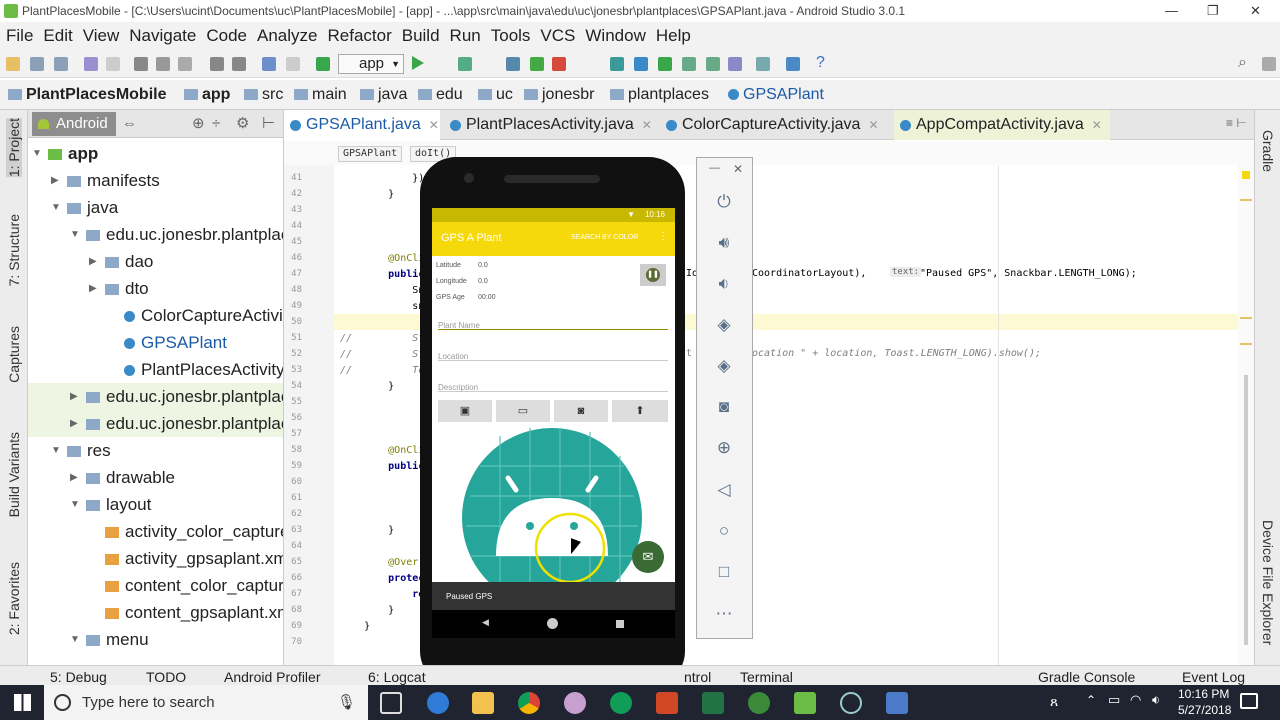  What do you see at coordinates (185, 64) in the screenshot?
I see `paste-icon` at bounding box center [185, 64].